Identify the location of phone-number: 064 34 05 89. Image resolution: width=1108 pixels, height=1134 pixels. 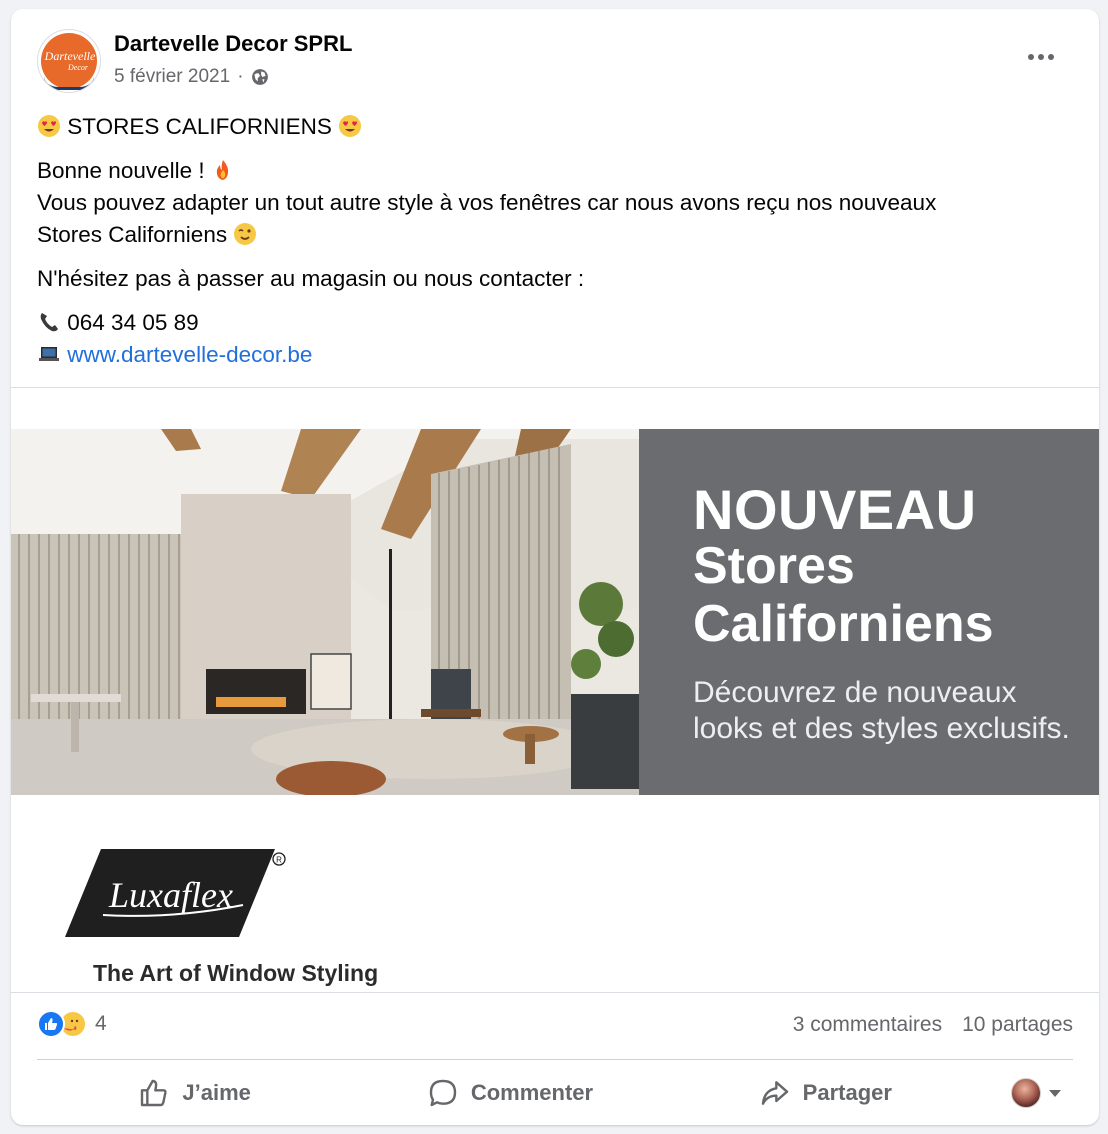
(133, 322).